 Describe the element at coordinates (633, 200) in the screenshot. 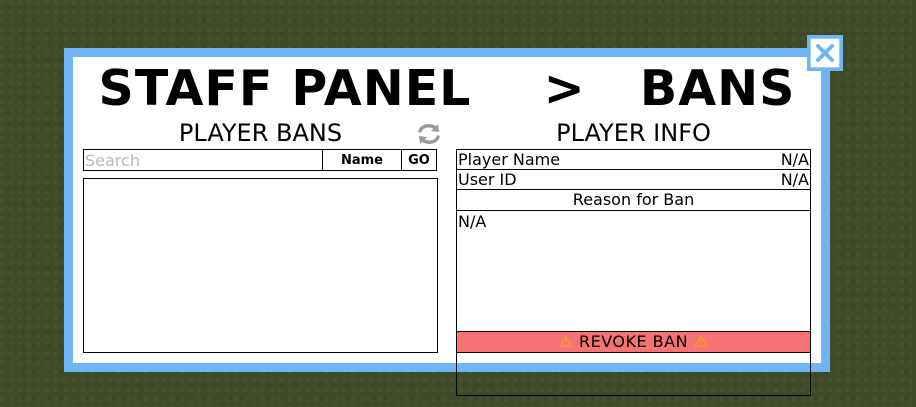

I see `reason-heading: Reason for Ban` at that location.